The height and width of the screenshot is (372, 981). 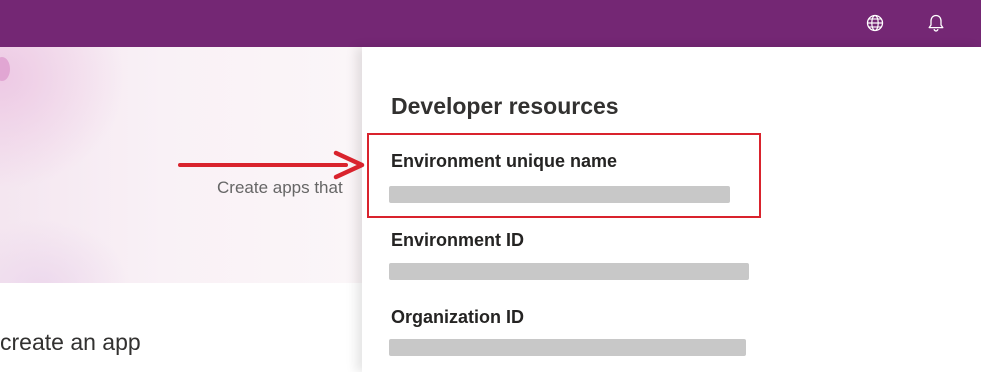 I want to click on hero-subtitle: Create apps that, so click(x=280, y=187).